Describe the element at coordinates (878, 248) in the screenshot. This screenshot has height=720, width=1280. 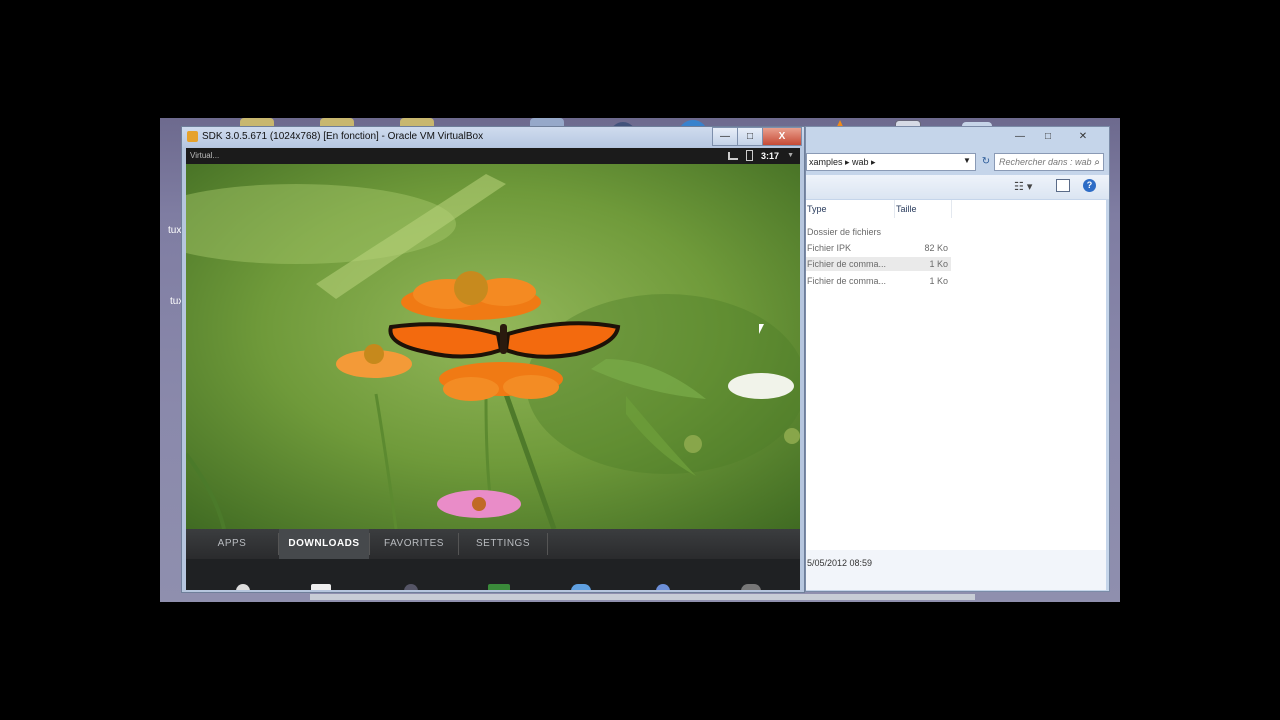
I see `file-row: Fichier IPK 82 Ko` at that location.